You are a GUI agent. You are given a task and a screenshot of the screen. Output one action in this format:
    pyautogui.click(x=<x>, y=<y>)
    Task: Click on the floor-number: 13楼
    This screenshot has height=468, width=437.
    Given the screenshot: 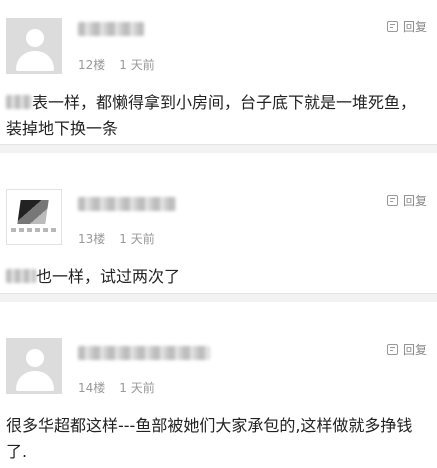 What is the action you would take?
    pyautogui.click(x=92, y=239)
    